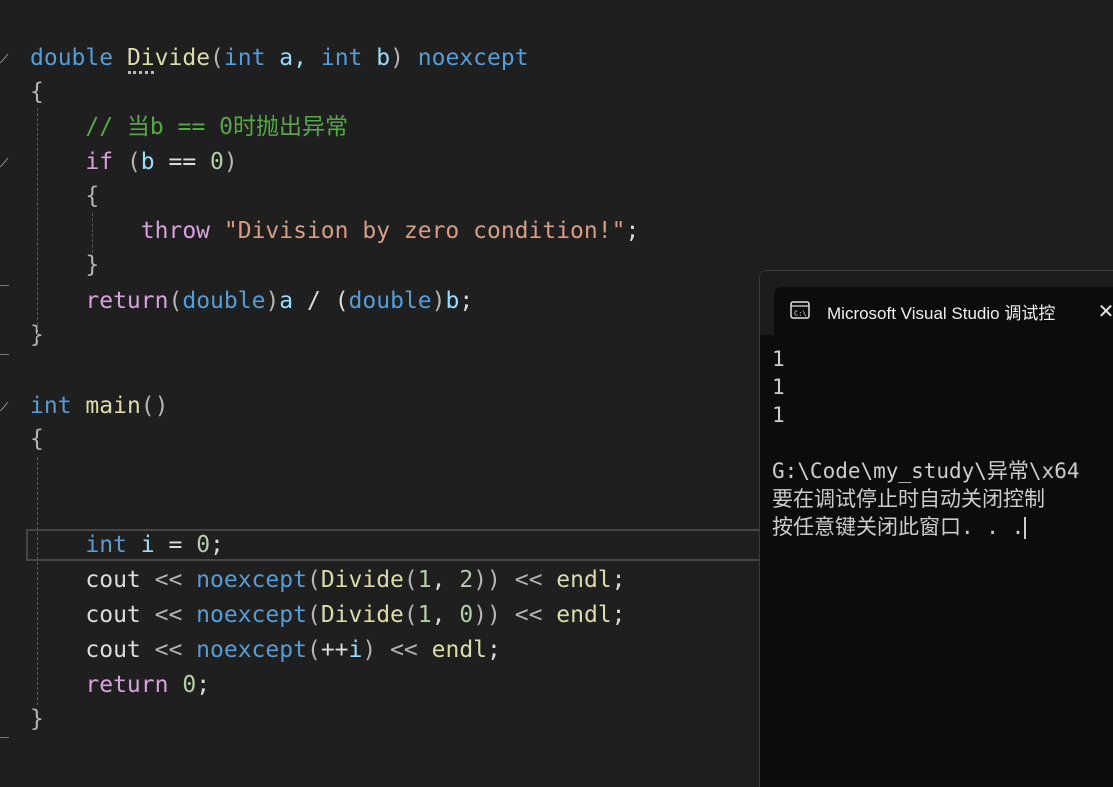  I want to click on text-cursor, so click(1025, 528).